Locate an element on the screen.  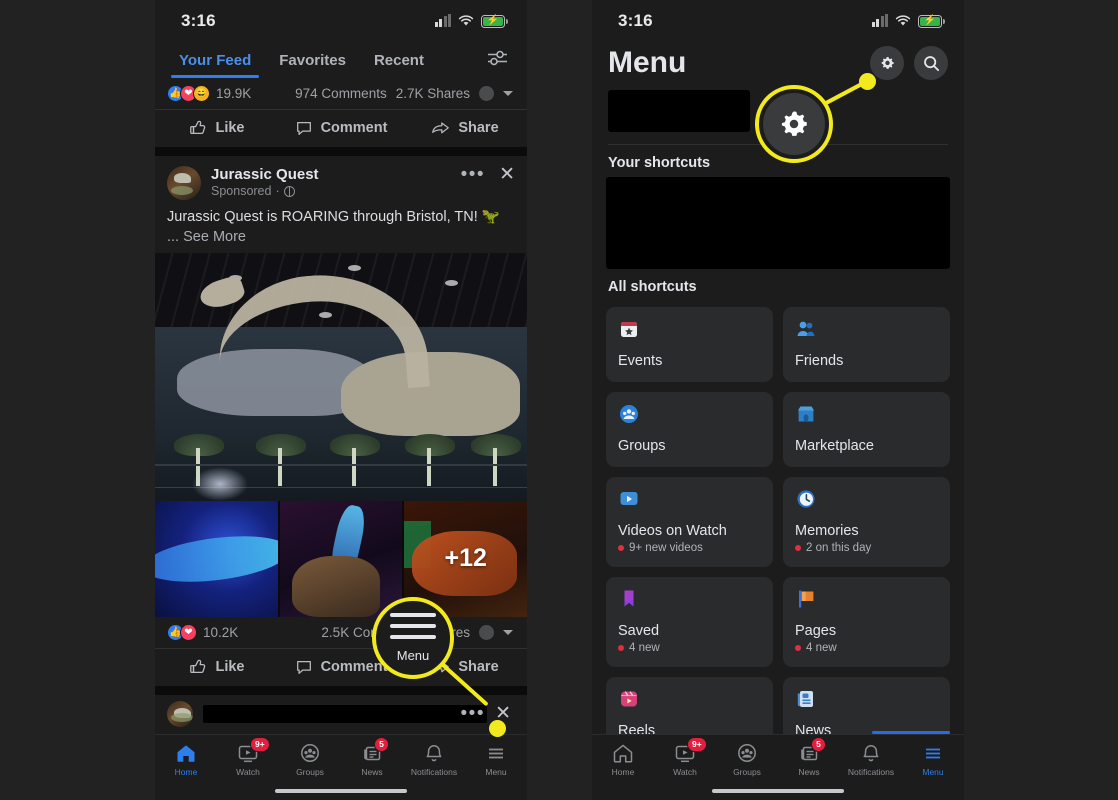
feed-settings-sliders-icon is located at coordinates (501, 60).